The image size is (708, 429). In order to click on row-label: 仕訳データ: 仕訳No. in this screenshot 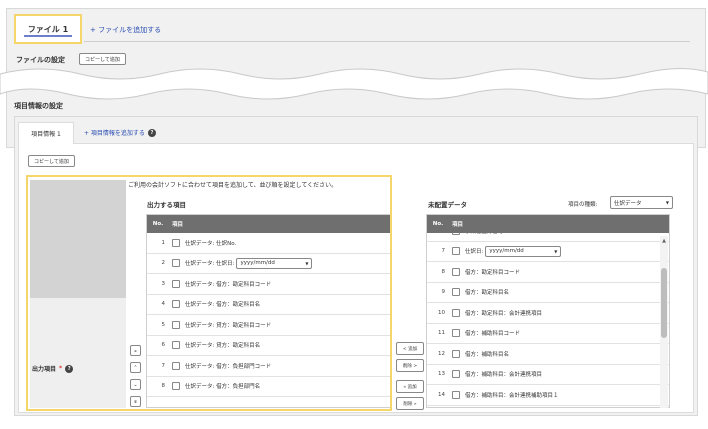, I will do `click(211, 243)`.